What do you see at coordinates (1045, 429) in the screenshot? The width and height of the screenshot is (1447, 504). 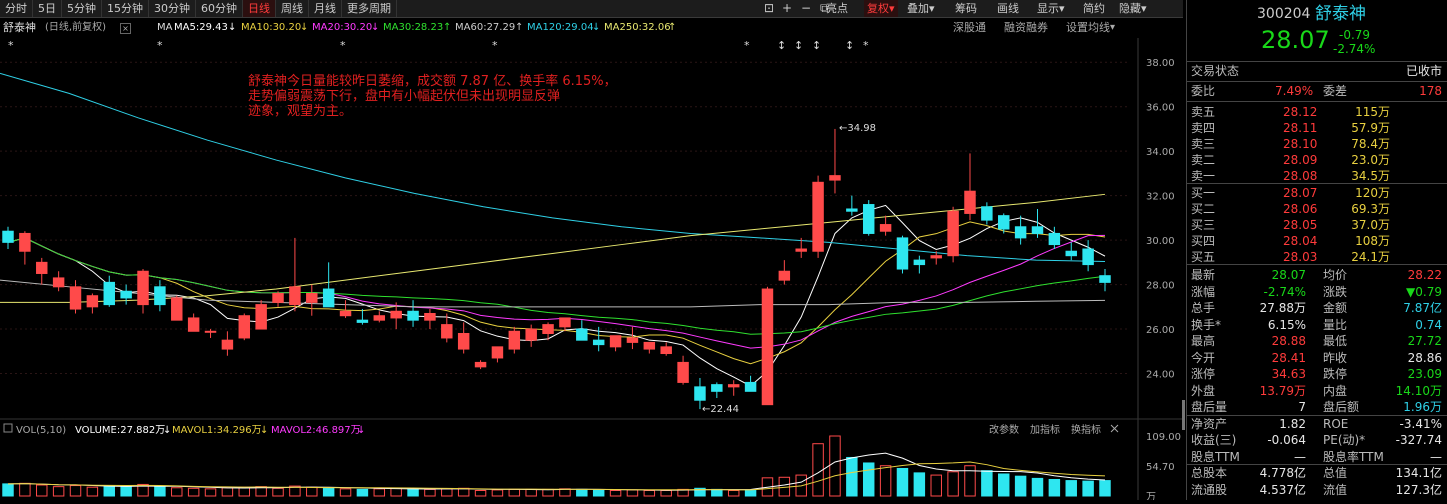 I see `link-add-indicator: 加指标` at bounding box center [1045, 429].